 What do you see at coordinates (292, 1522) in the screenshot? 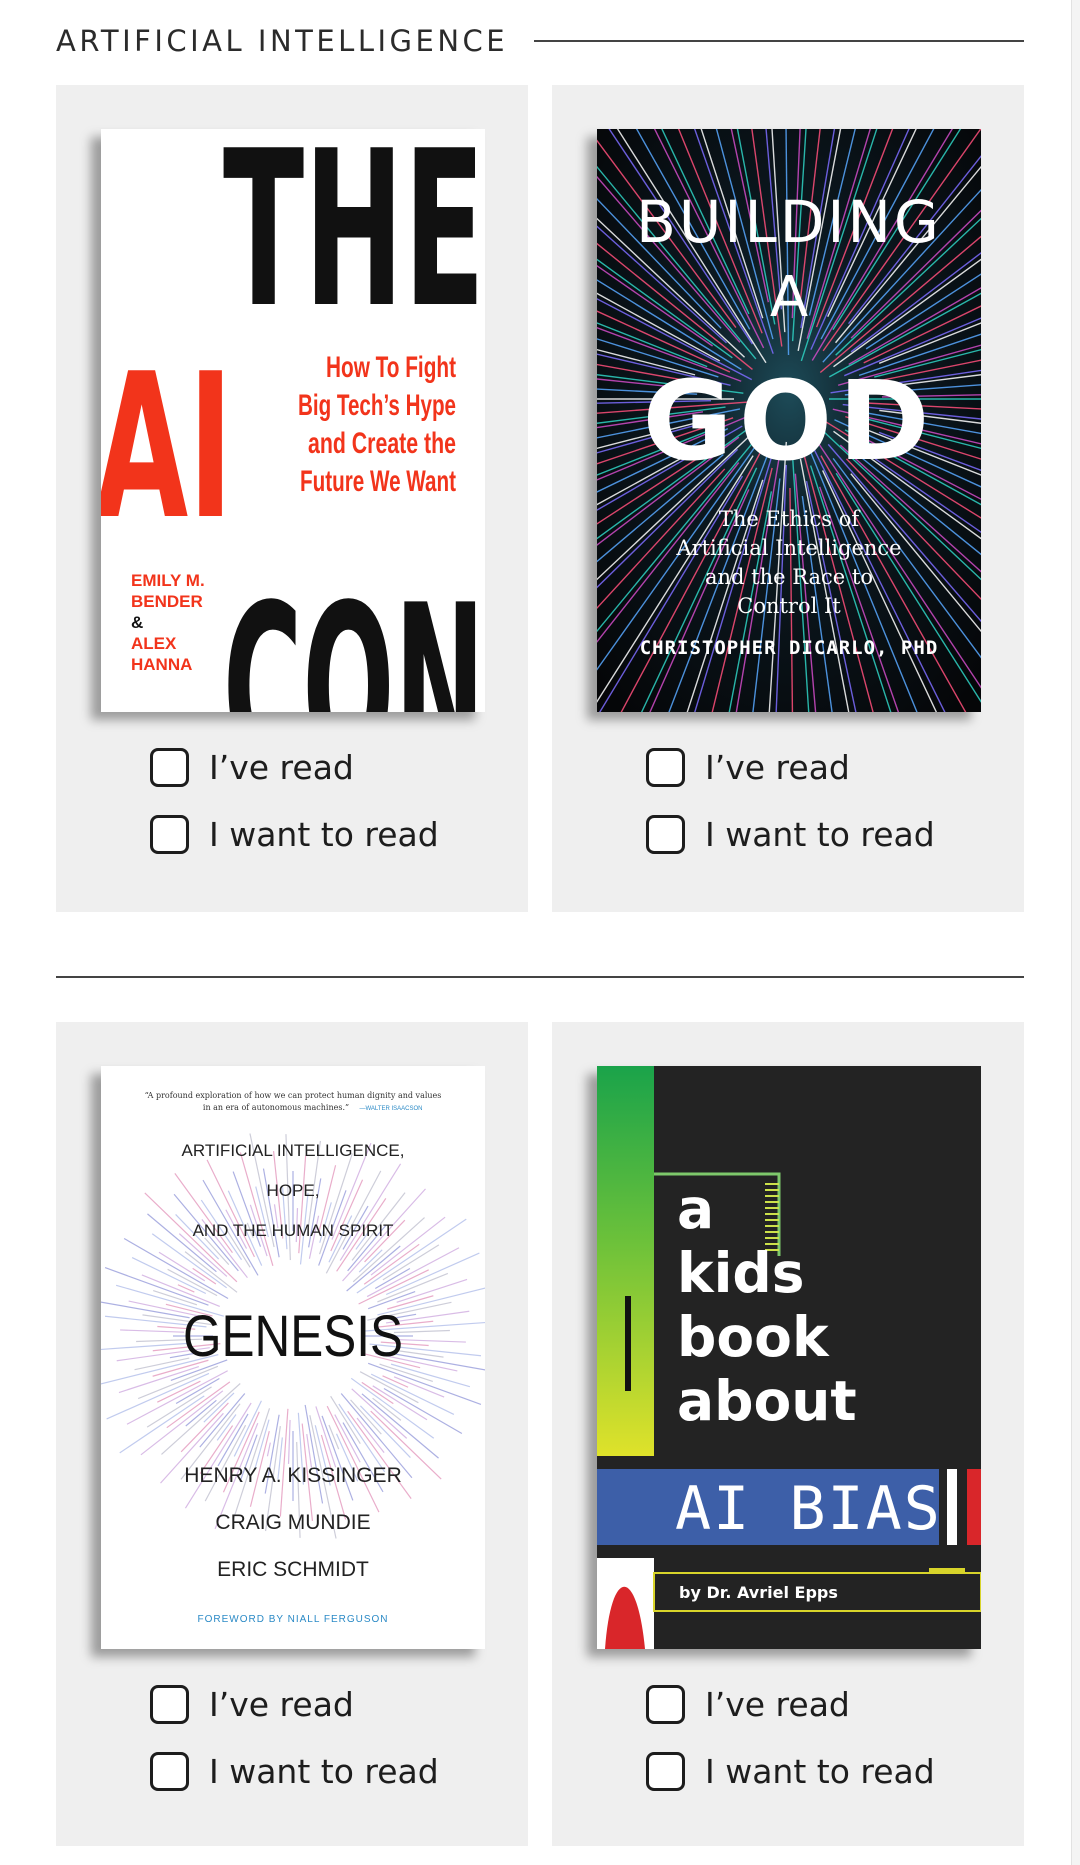
I see `genesis-author-2: CRAIG MUNDIE` at bounding box center [292, 1522].